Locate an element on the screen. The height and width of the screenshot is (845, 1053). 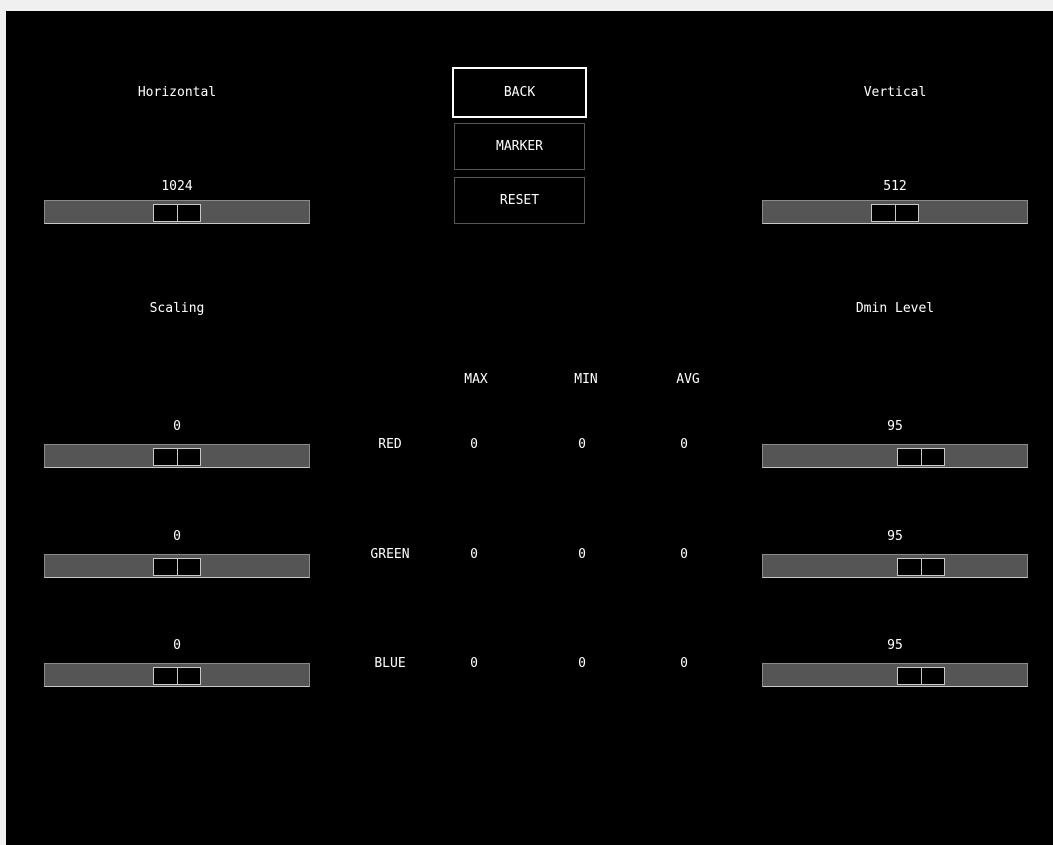
scaling-blue-slider-thumb is located at coordinates (177, 676).